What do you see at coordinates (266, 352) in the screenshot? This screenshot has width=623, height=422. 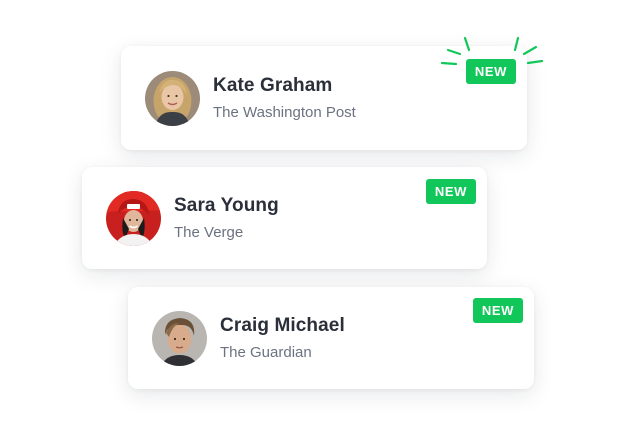 I see `contact-outlet: The Guardian` at bounding box center [266, 352].